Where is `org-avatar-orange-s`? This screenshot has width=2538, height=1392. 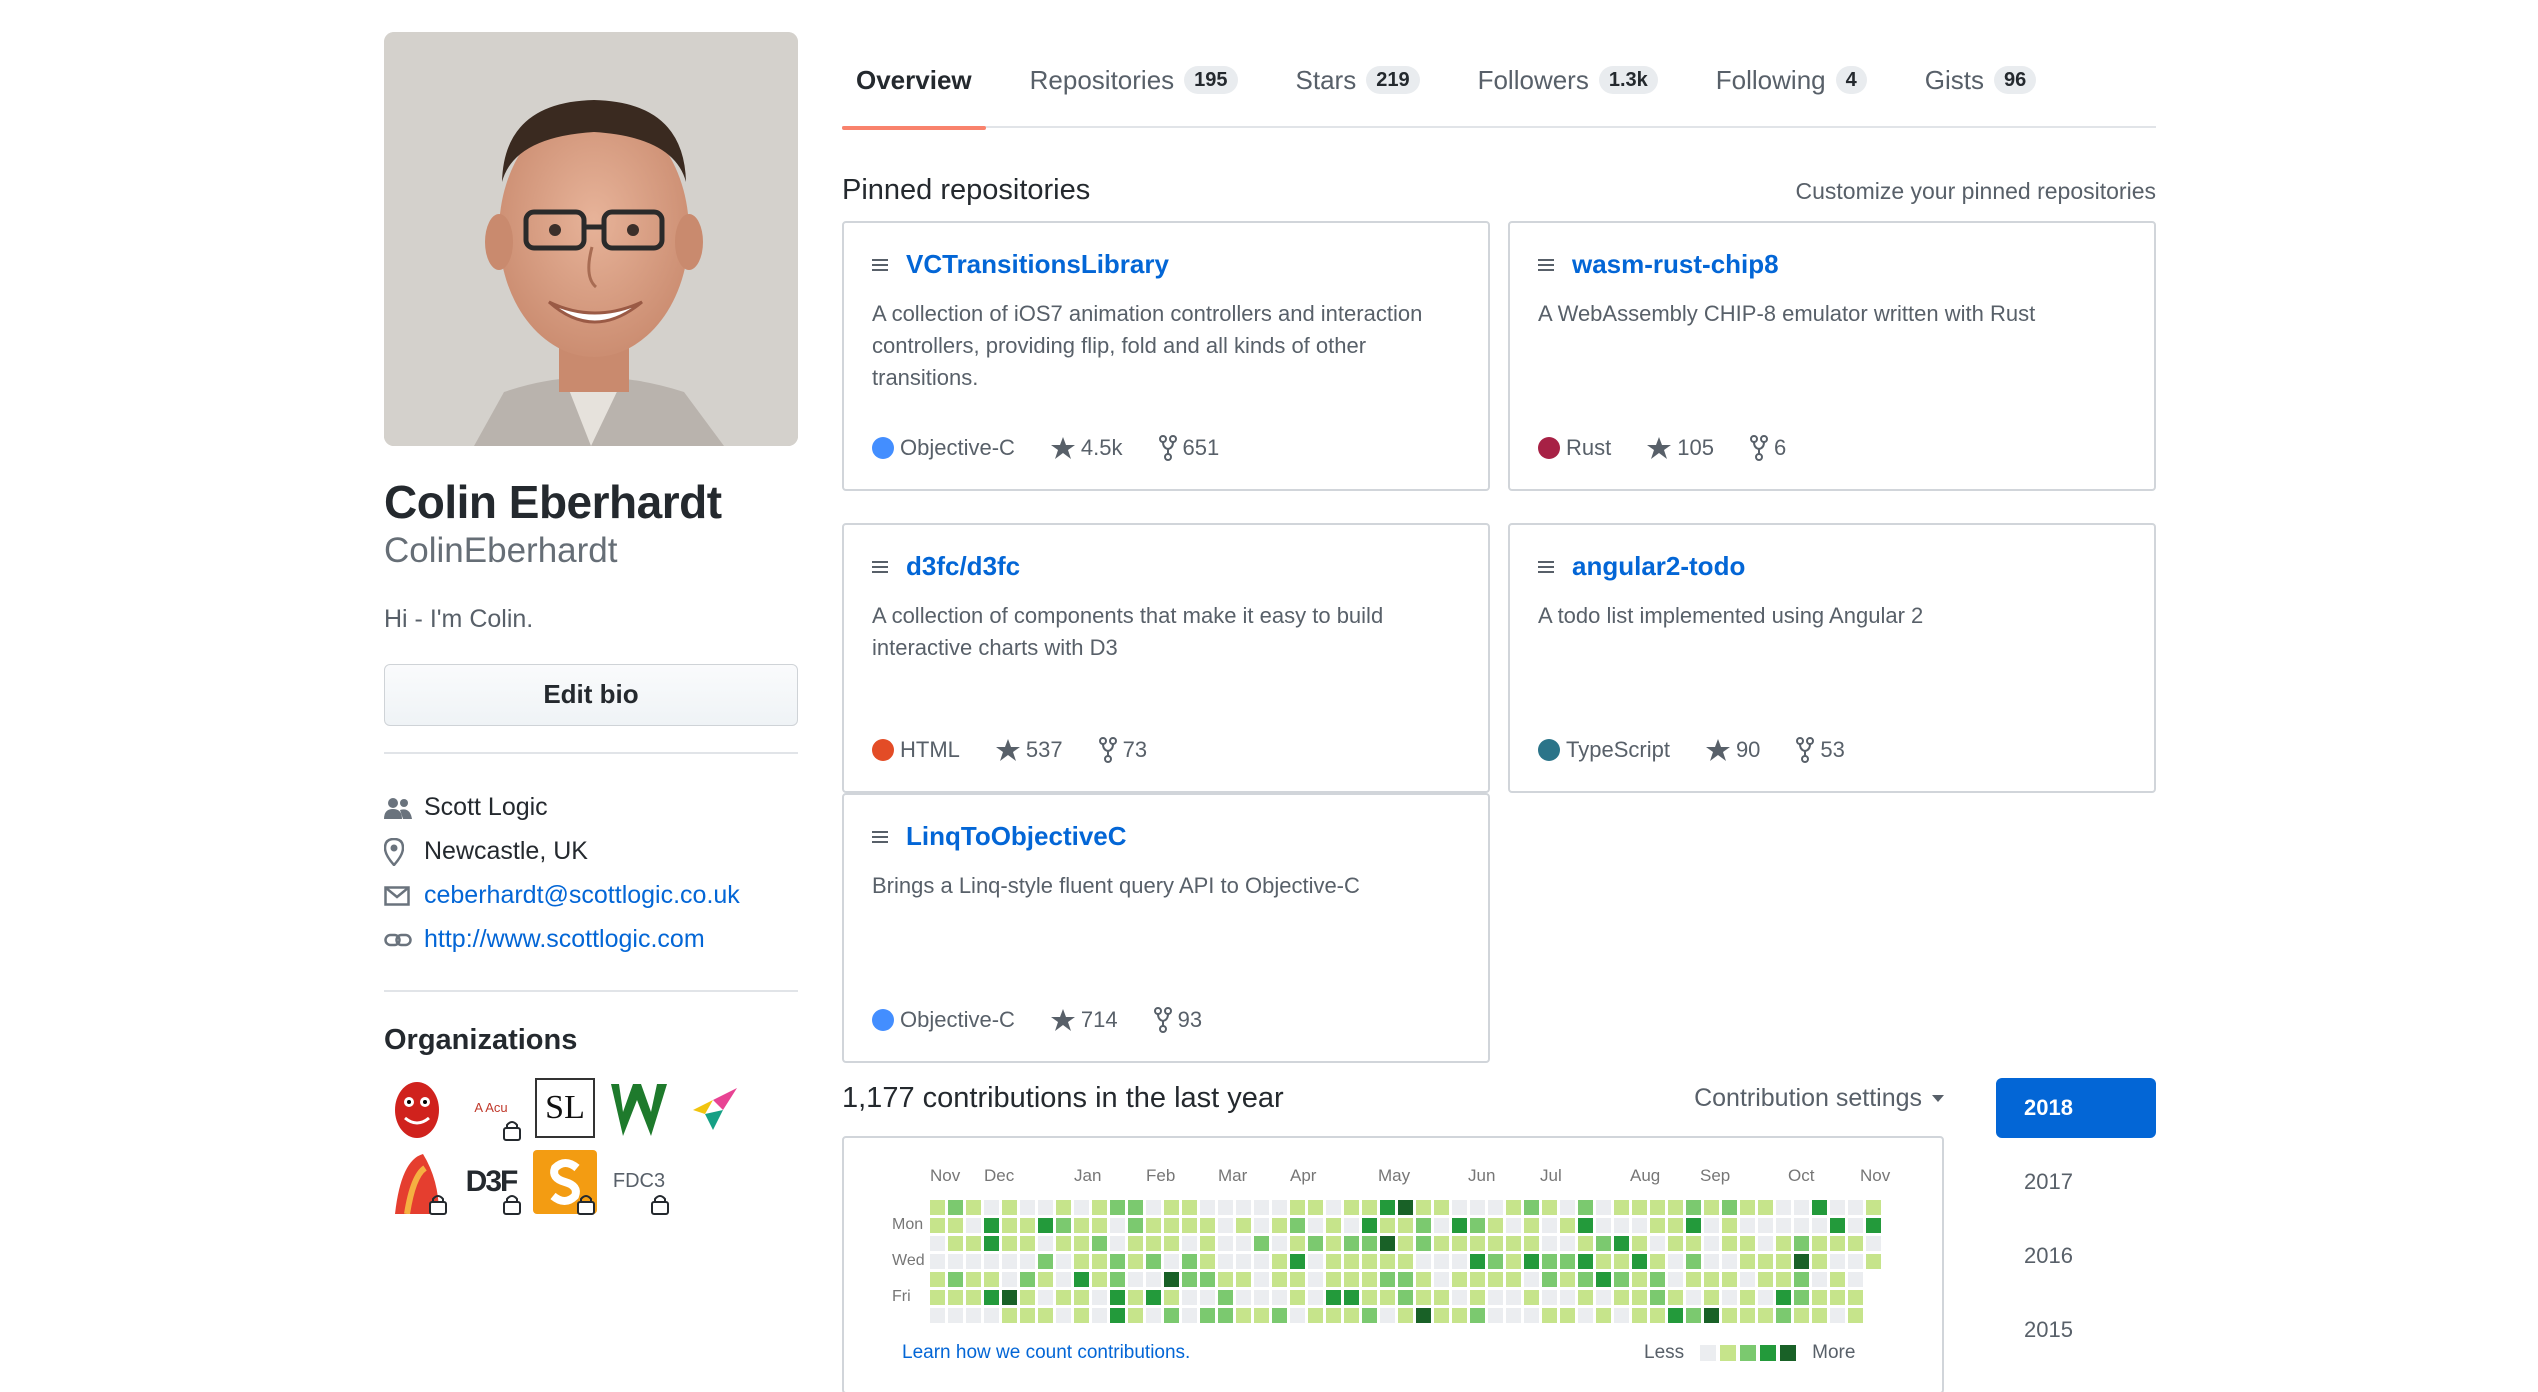
org-avatar-orange-s is located at coordinates (565, 1182).